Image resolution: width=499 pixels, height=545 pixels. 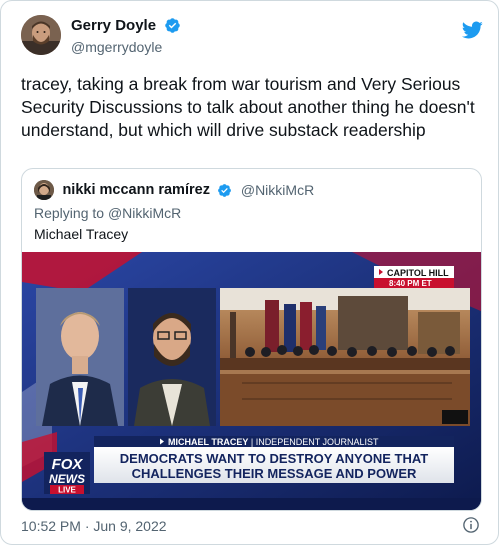 What do you see at coordinates (274, 473) in the screenshot?
I see `headline-line2: CHALLENGES THEIR MESSAGE AND POWER` at bounding box center [274, 473].